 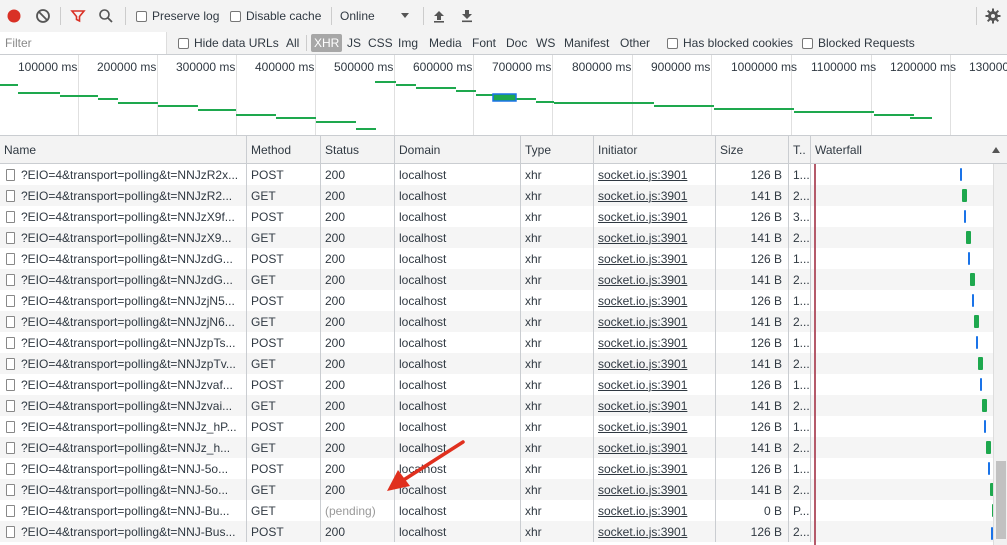 I want to click on column-header-name: Name, so click(x=123, y=149).